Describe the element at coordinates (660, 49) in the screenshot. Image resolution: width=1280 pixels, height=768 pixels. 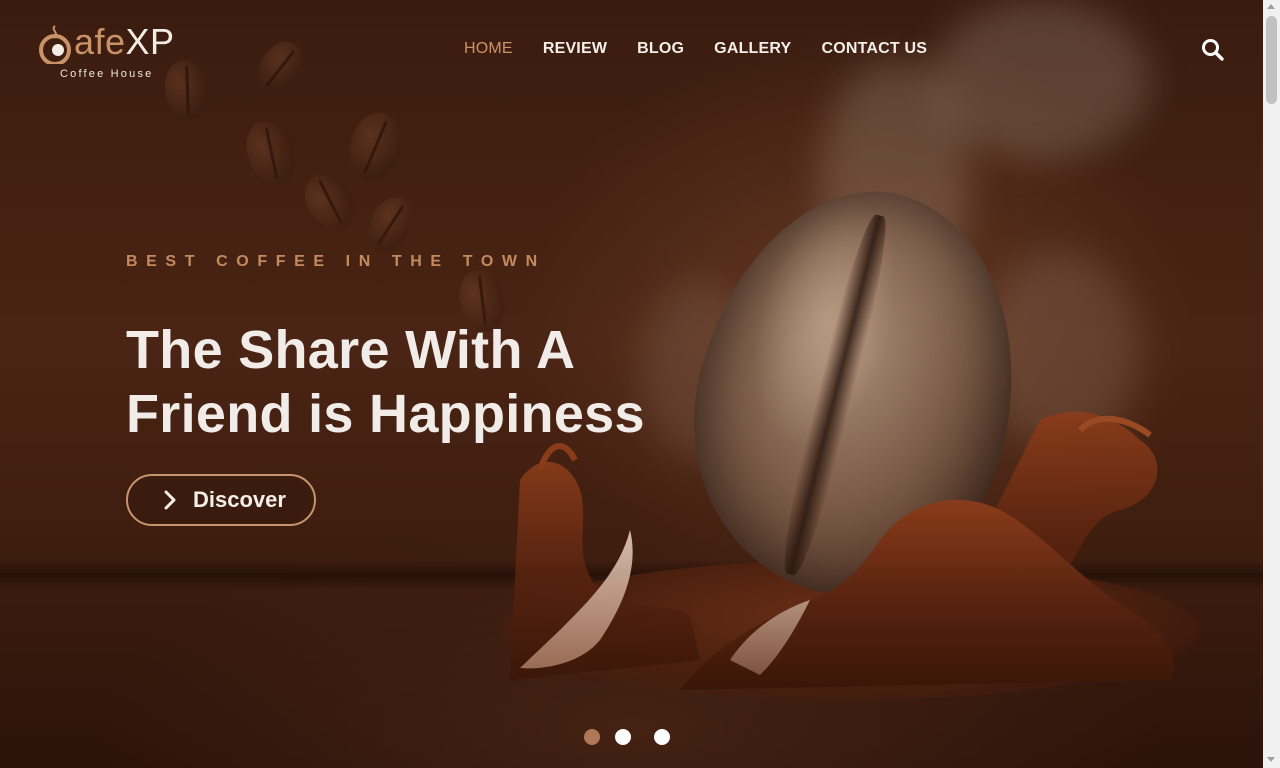
I see `nav-item-blog: BLOG` at that location.